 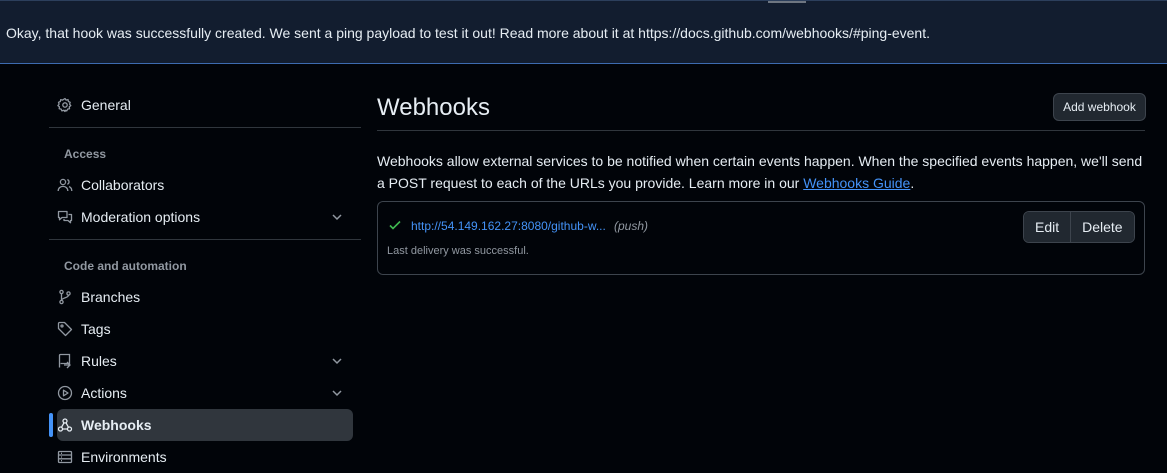 What do you see at coordinates (65, 393) in the screenshot?
I see `play-icon` at bounding box center [65, 393].